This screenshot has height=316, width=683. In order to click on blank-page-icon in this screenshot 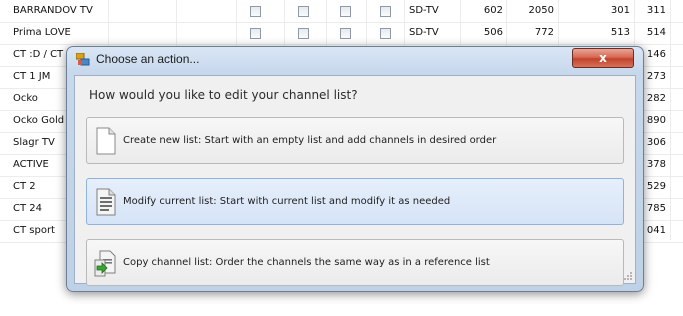, I will do `click(106, 141)`.